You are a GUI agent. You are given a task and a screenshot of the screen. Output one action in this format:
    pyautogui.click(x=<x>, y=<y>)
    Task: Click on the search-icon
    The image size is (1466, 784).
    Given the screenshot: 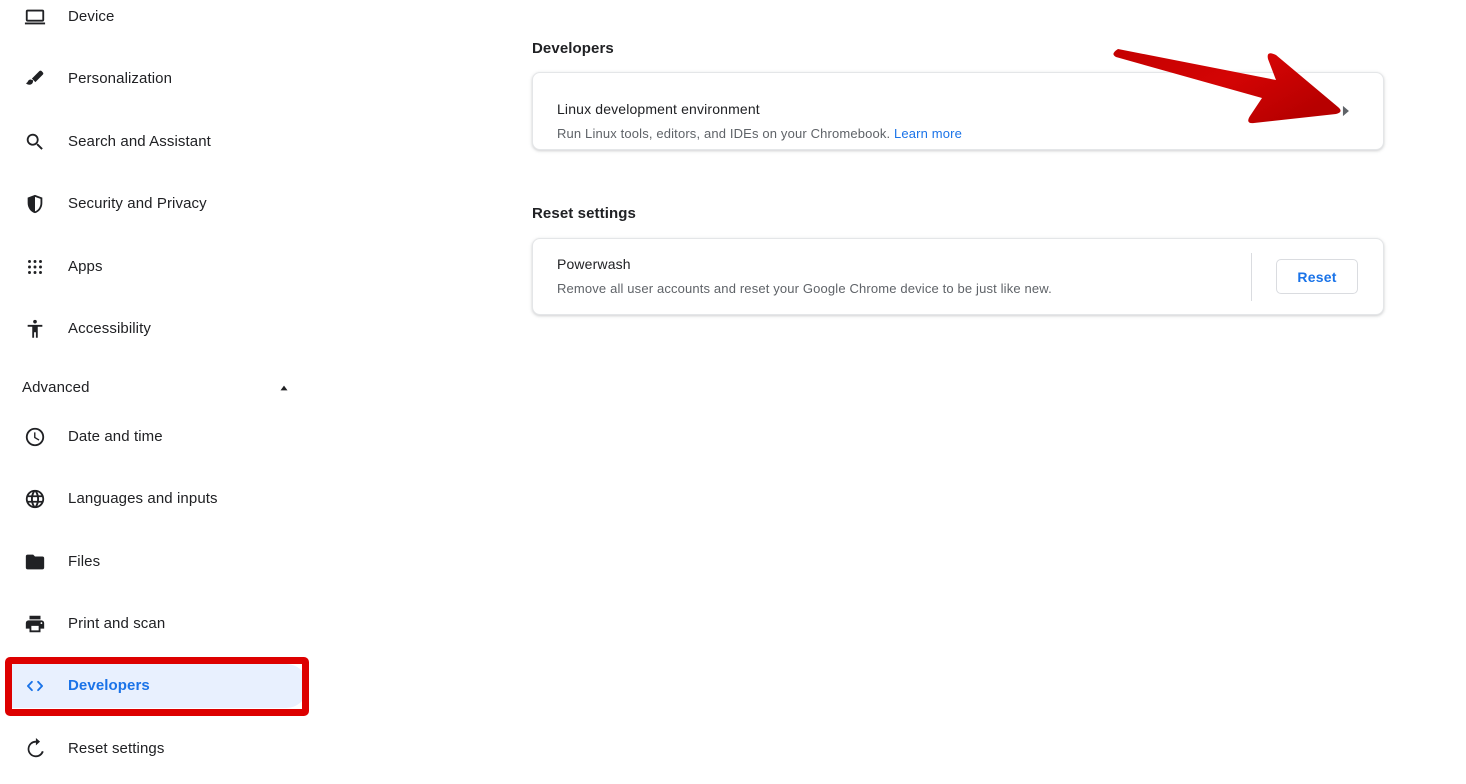 What is the action you would take?
    pyautogui.click(x=35, y=142)
    